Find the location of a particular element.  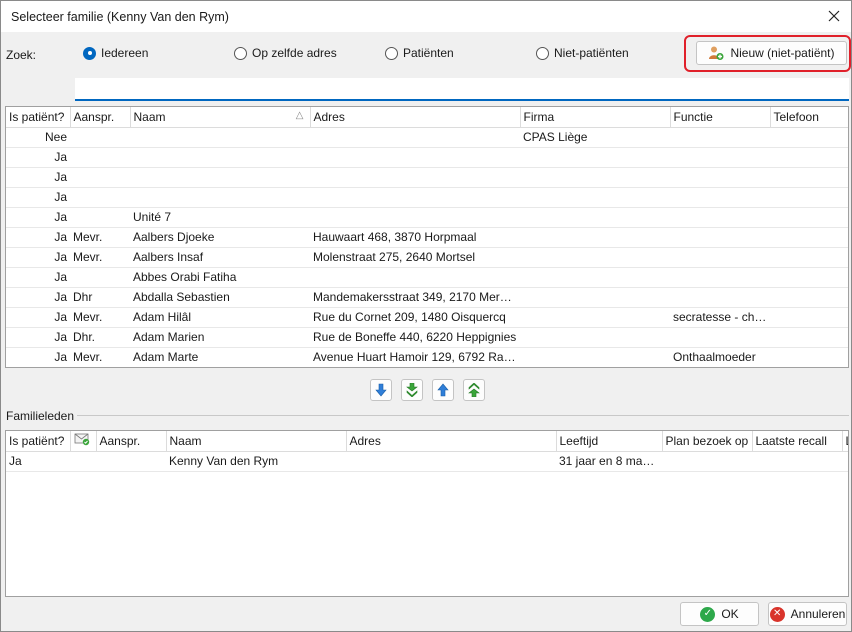

radio-dot is located at coordinates (89, 53).